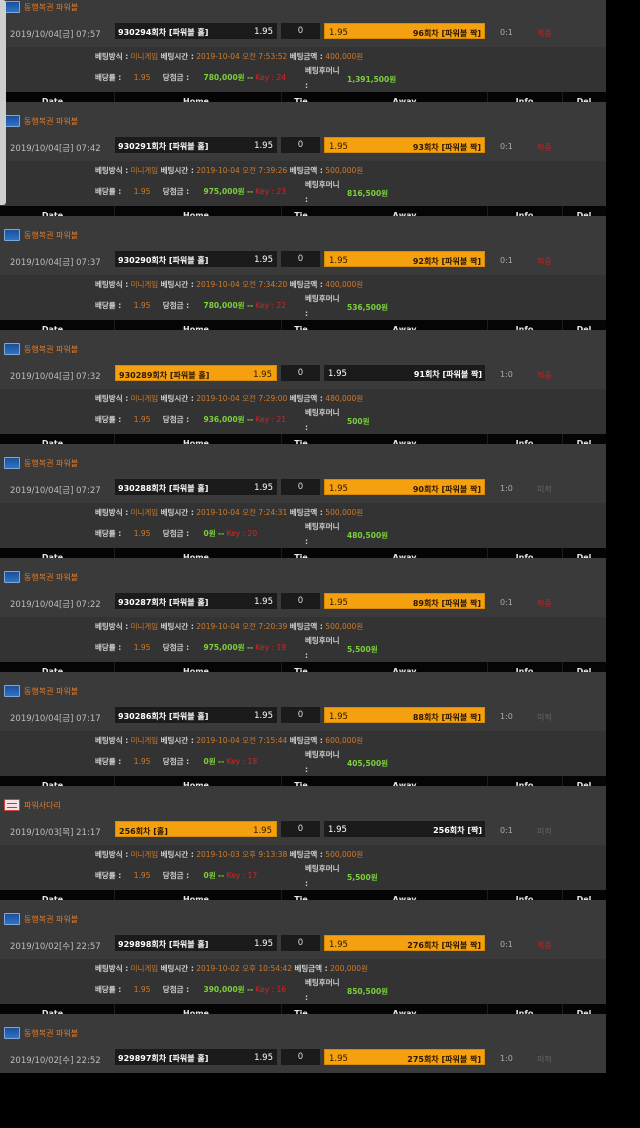 This screenshot has width=640, height=1128. I want to click on away-pick: 1.95 256회차 [짝], so click(404, 829).